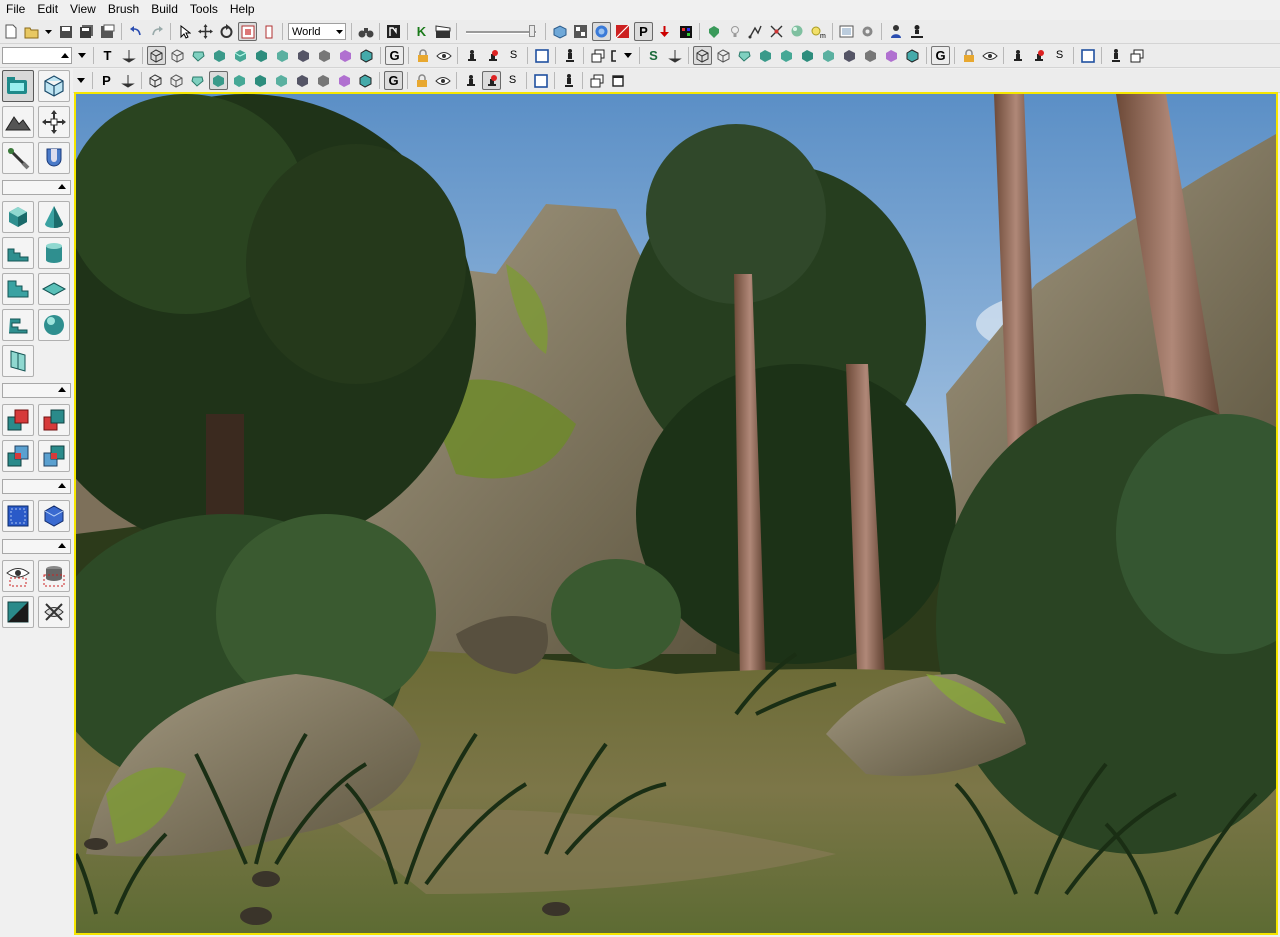 Image resolution: width=1280 pixels, height=937 pixels. Describe the element at coordinates (123, 9) in the screenshot. I see `menu-brush: Brush` at that location.